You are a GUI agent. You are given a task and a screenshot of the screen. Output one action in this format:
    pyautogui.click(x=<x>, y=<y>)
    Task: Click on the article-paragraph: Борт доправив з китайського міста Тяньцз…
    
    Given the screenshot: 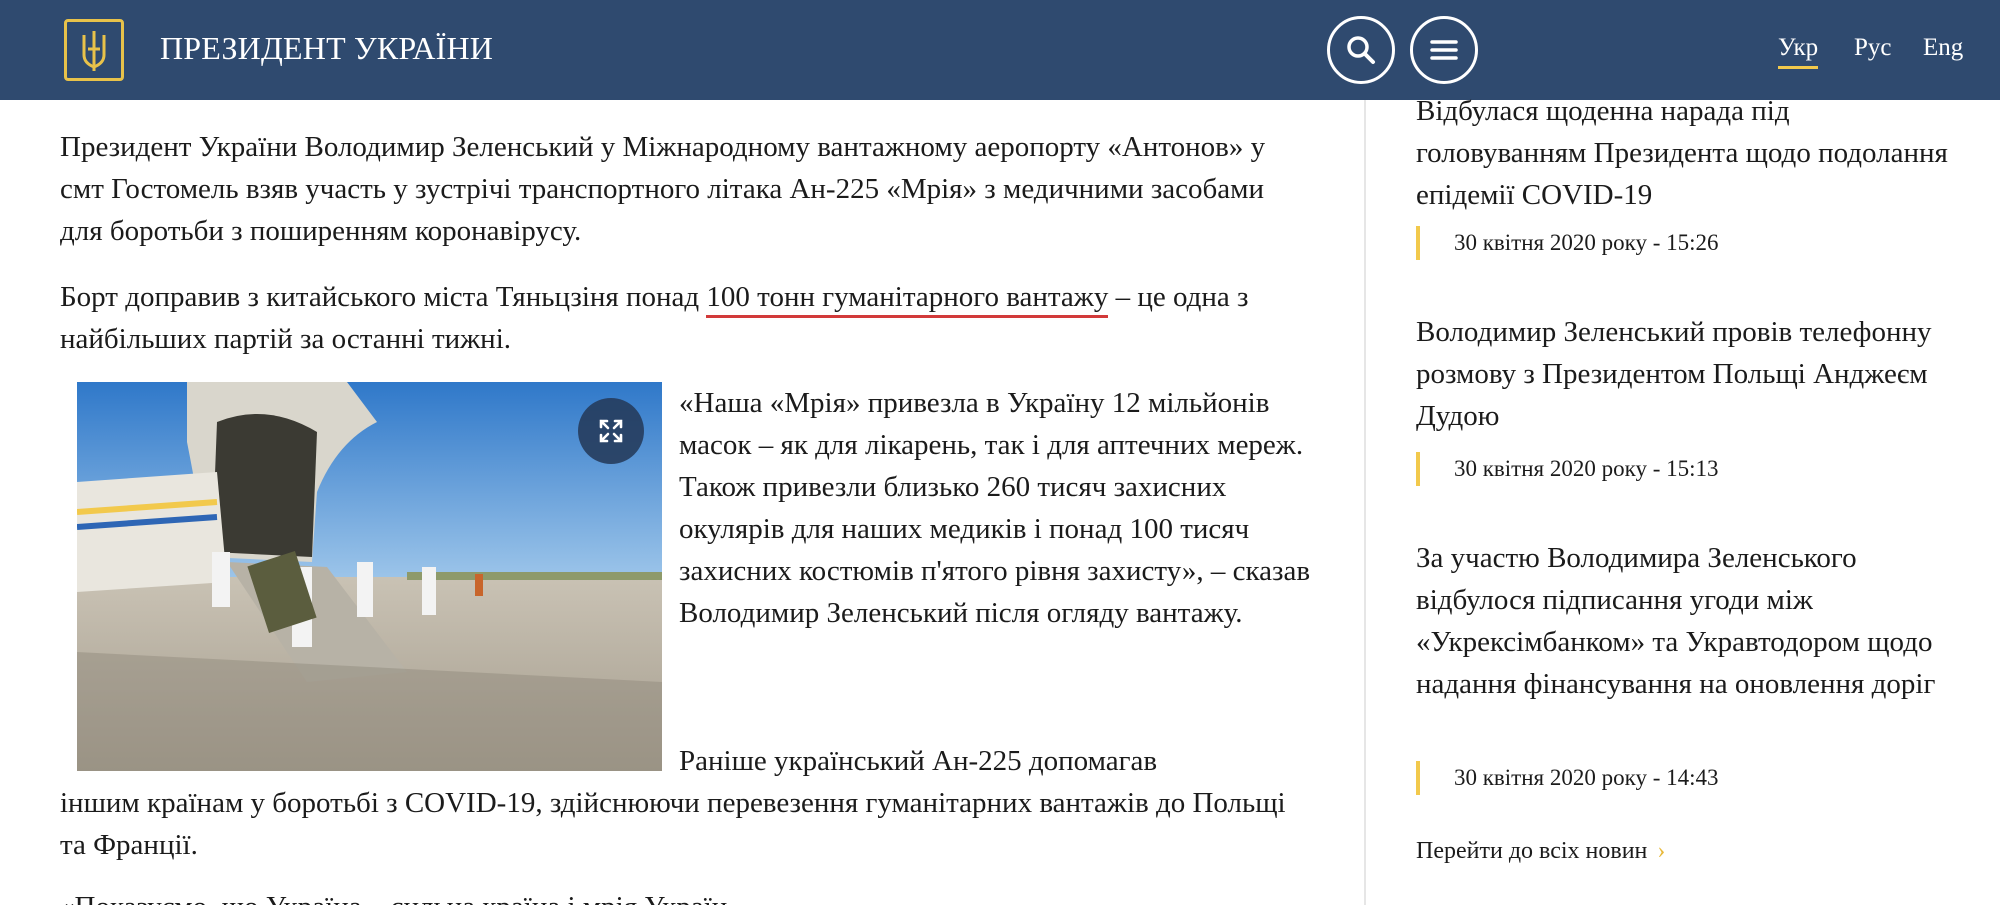 What is the action you would take?
    pyautogui.click(x=685, y=318)
    